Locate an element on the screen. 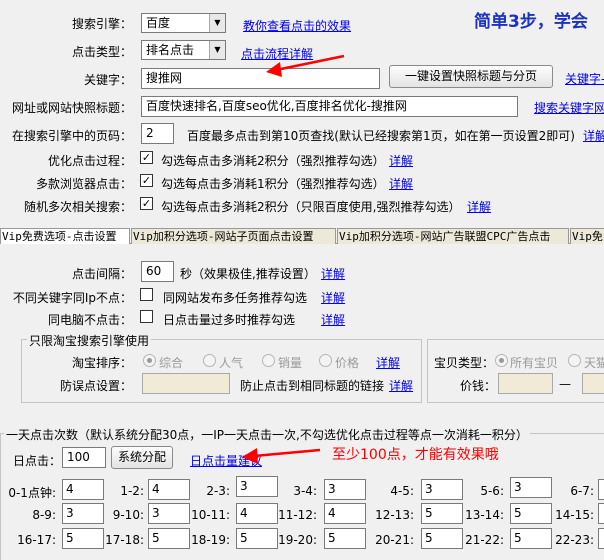 The height and width of the screenshot is (560, 604). price-max-input is located at coordinates (593, 383).